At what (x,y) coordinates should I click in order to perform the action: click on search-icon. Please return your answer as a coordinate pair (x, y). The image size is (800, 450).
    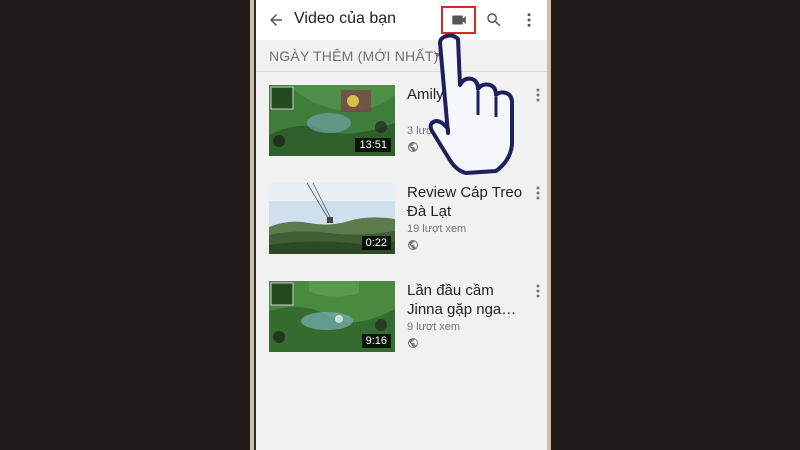
    Looking at the image, I should click on (494, 20).